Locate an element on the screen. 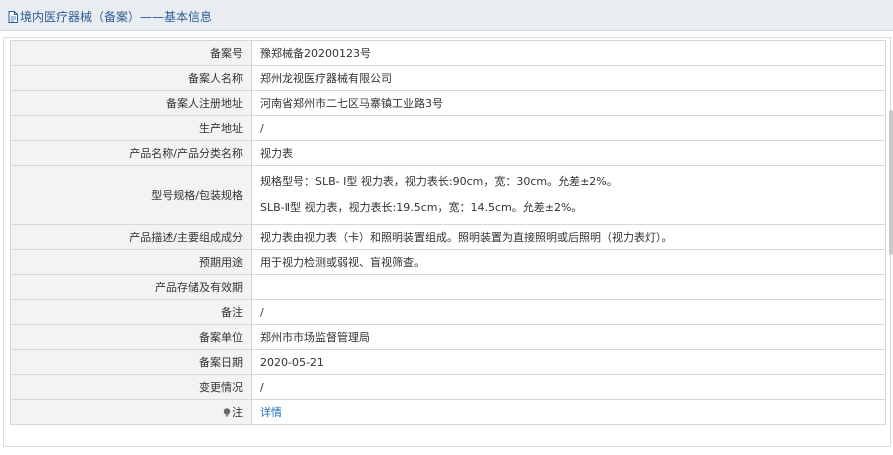 The height and width of the screenshot is (455, 893). page-header: 境内医疗器械（备案）——基本信息 is located at coordinates (446, 15).